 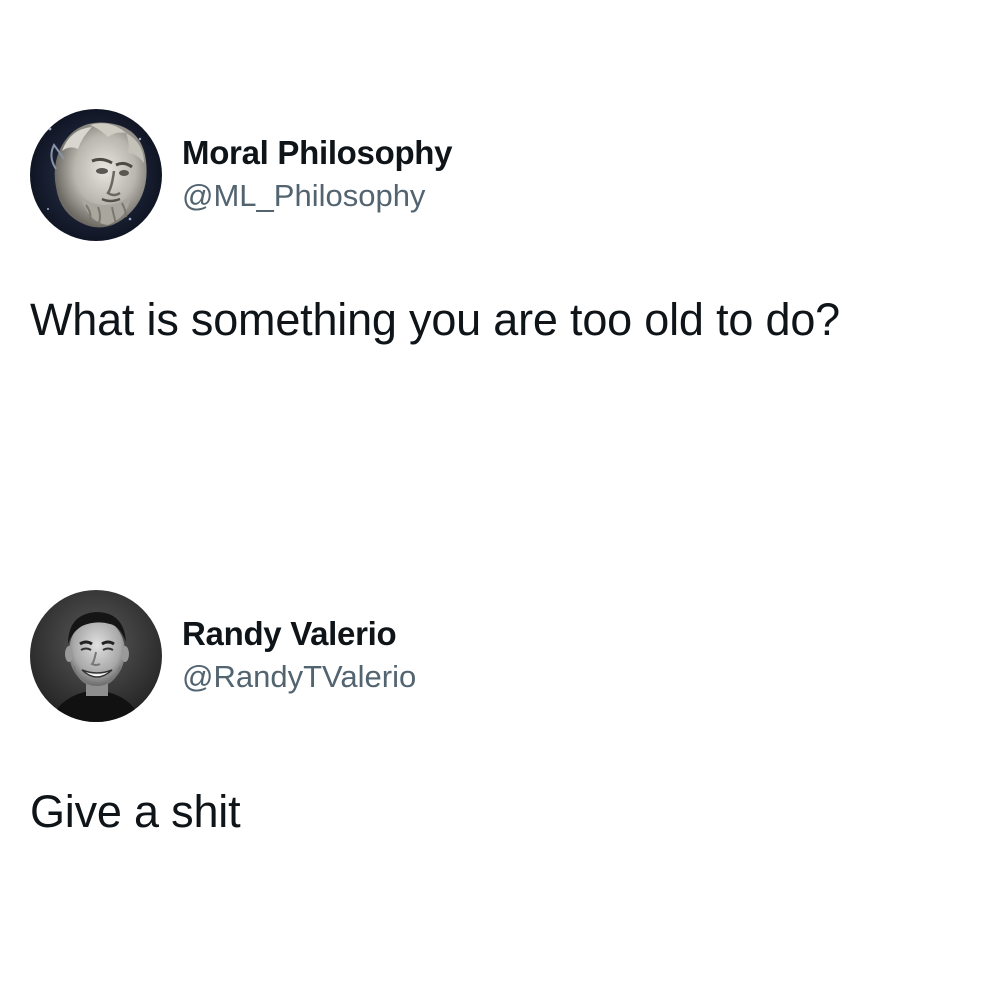 I want to click on user-handle: @ML_Philosophy, so click(x=317, y=196).